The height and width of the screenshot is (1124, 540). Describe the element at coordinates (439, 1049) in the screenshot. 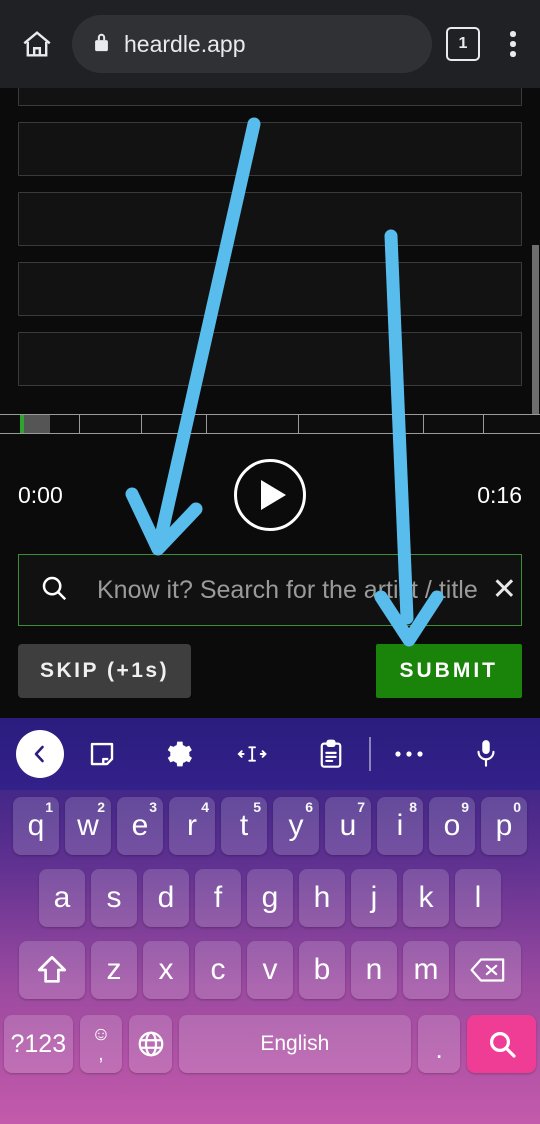

I see `key-label: .` at that location.